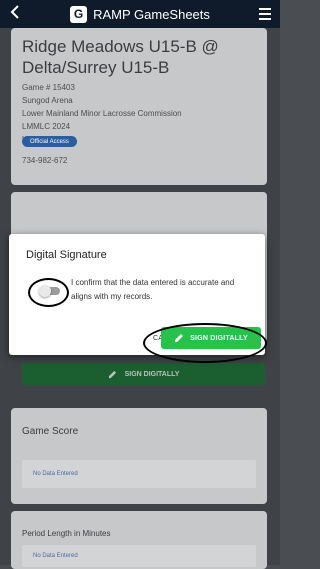  What do you see at coordinates (151, 14) in the screenshot?
I see `app-title: RAMP GameSheets` at bounding box center [151, 14].